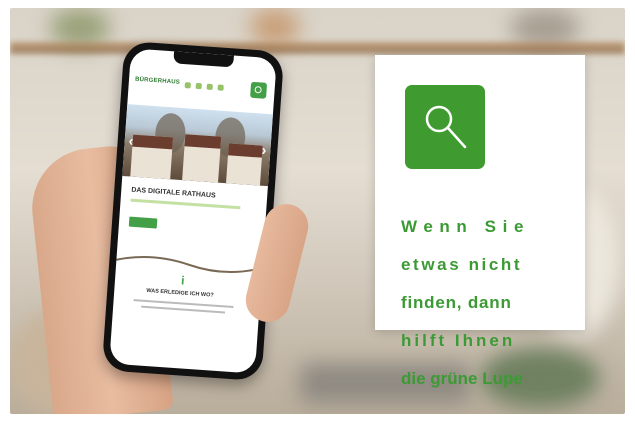 The height and width of the screenshot is (422, 635). Describe the element at coordinates (189, 265) in the screenshot. I see `wave-divider` at that location.